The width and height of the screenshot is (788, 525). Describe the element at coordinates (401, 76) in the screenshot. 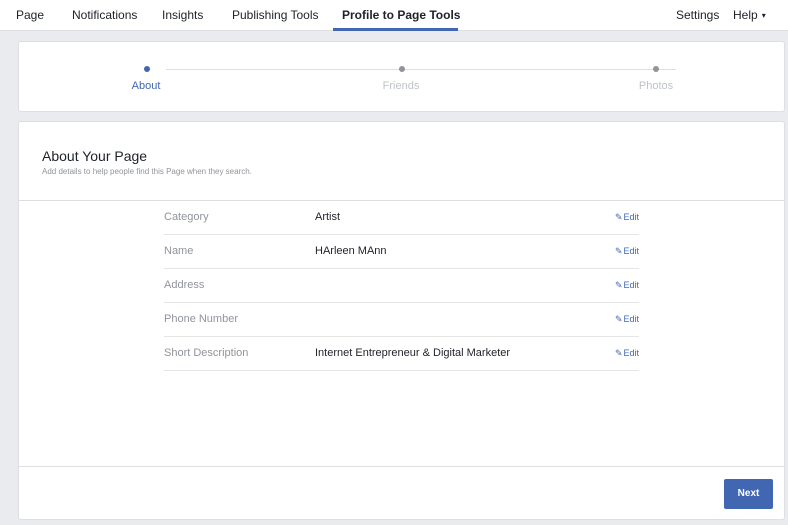

I see `progress-stepper: About Friends Photos` at that location.